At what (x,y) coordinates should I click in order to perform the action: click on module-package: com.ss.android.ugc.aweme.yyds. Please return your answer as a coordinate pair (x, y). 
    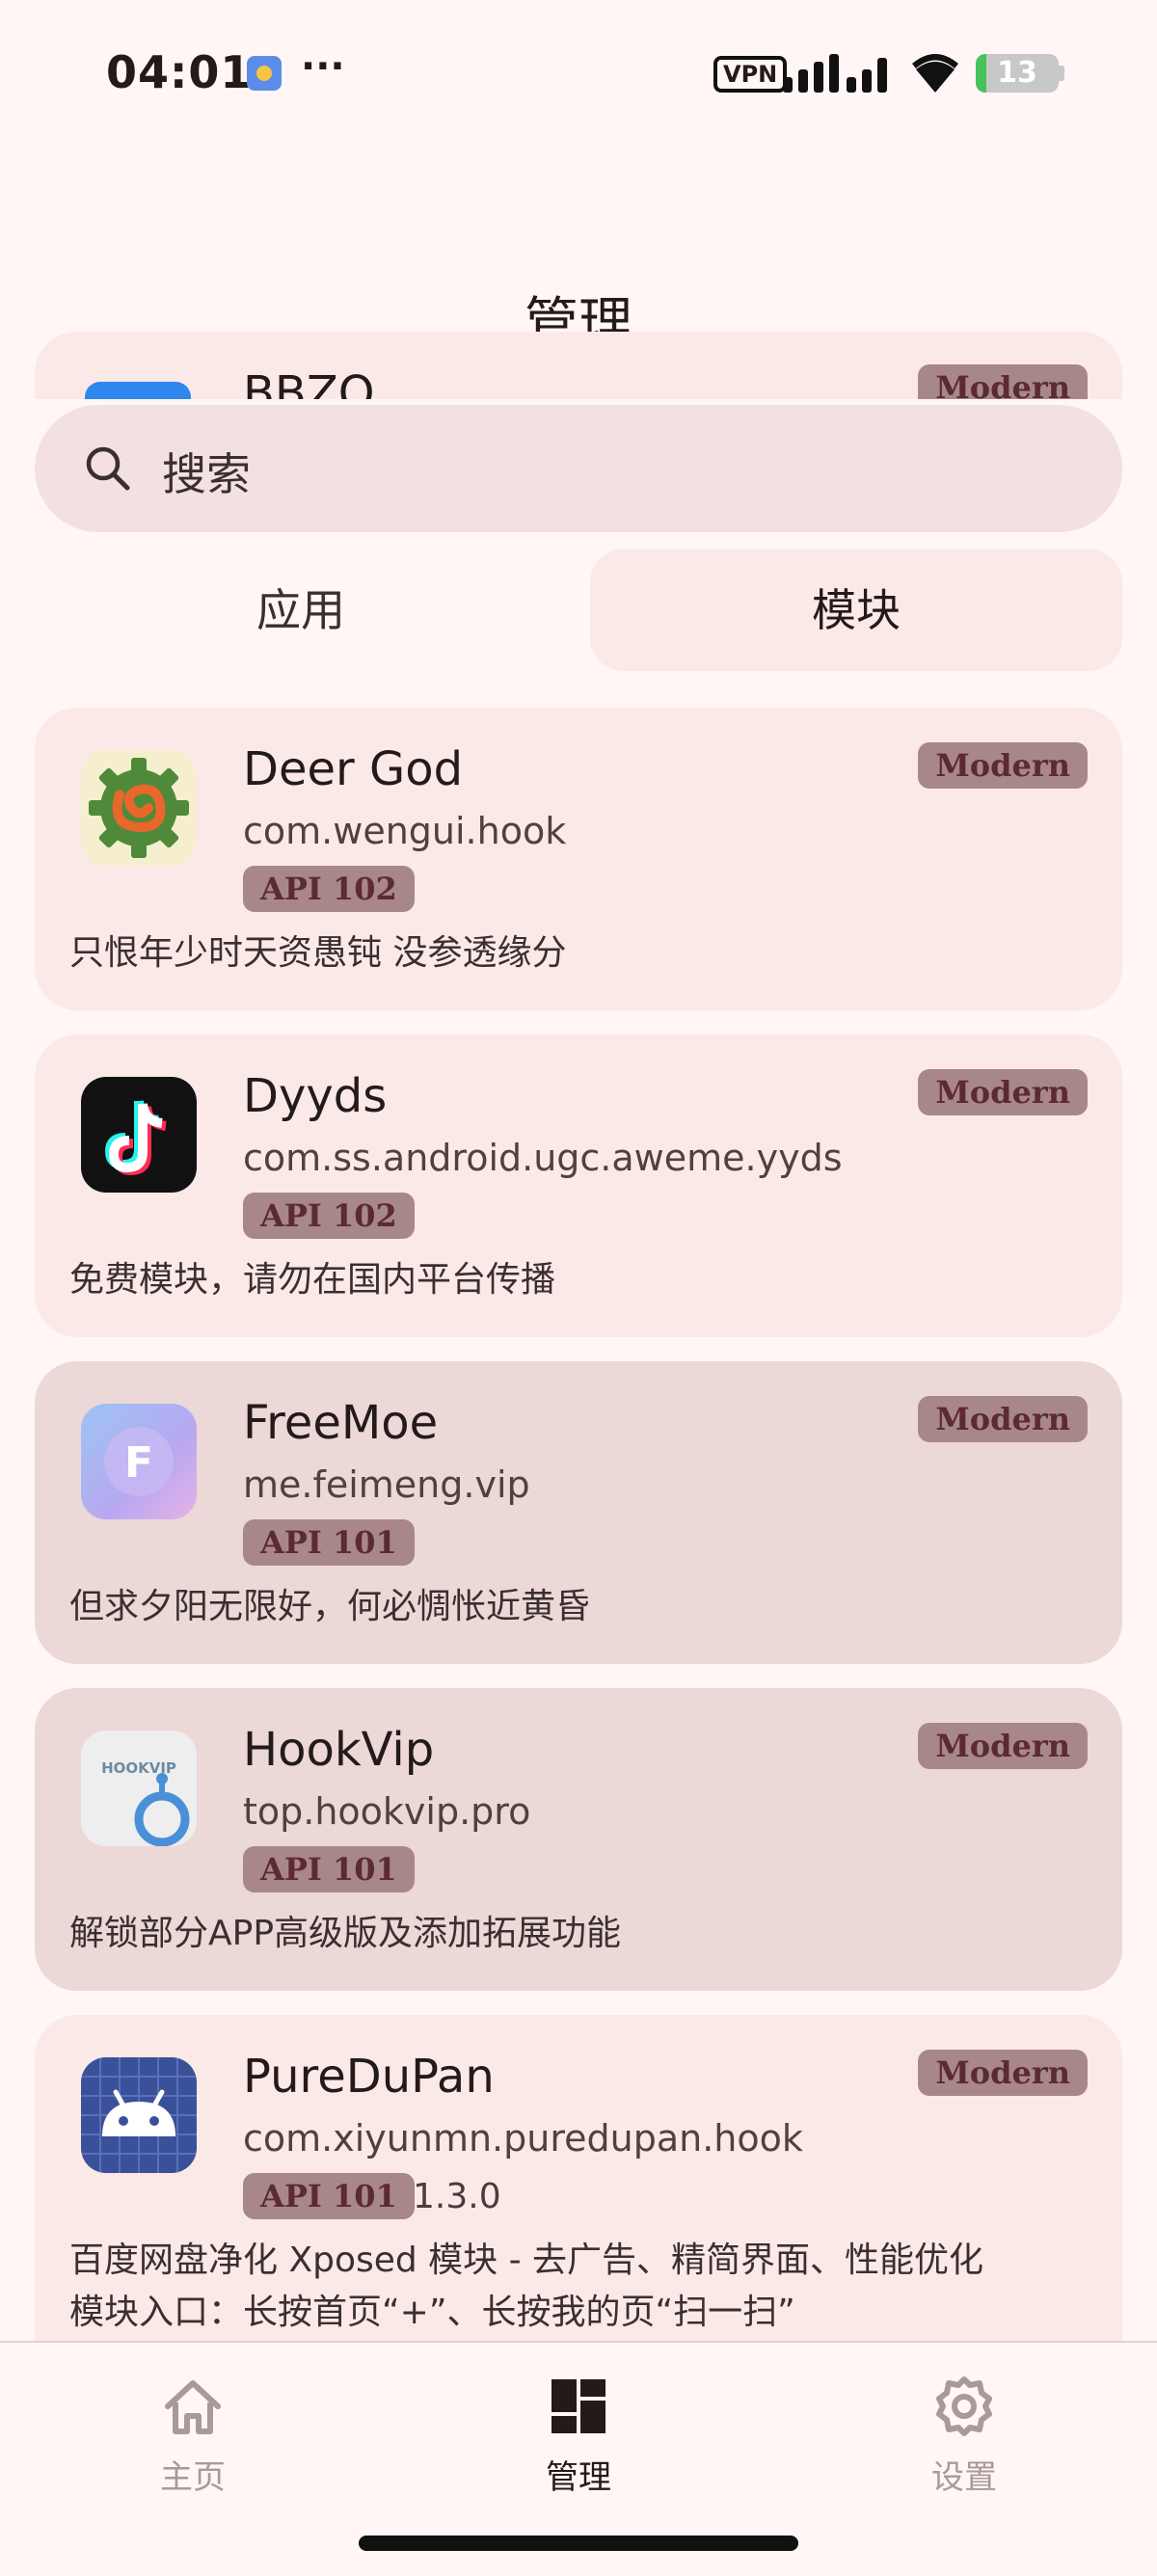
    Looking at the image, I should click on (543, 1158).